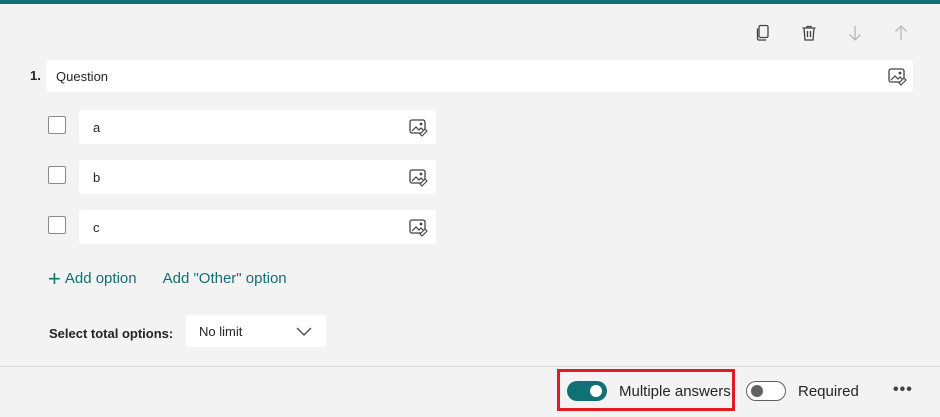 This screenshot has height=417, width=940. What do you see at coordinates (766, 391) in the screenshot?
I see `required-toggle` at bounding box center [766, 391].